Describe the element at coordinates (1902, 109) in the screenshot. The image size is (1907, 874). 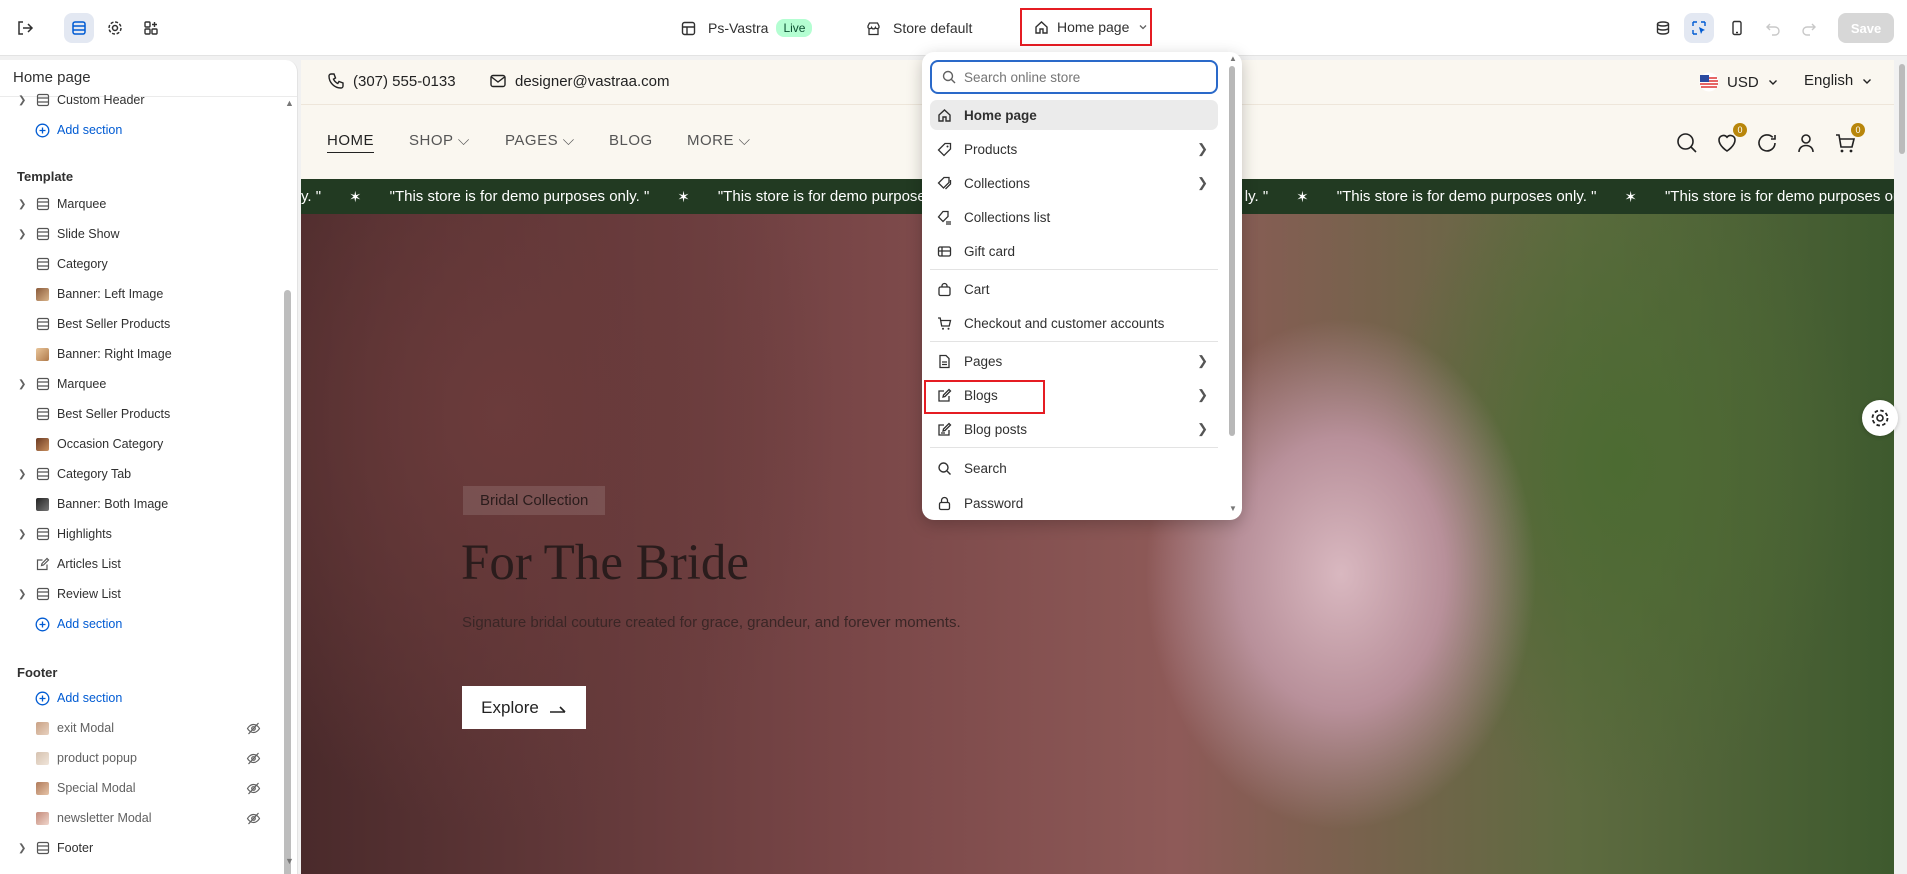
I see `preview-scrollbar` at that location.